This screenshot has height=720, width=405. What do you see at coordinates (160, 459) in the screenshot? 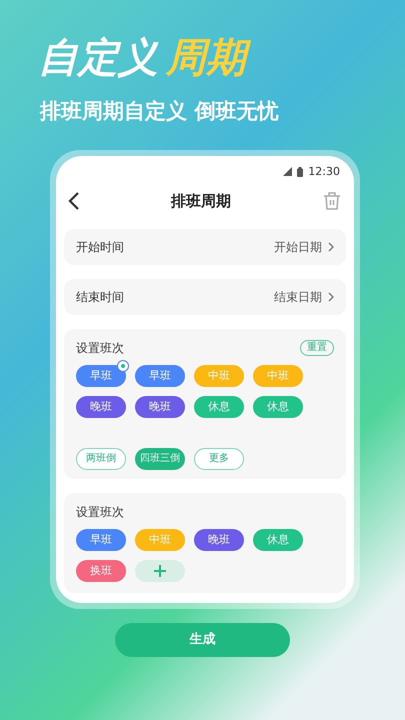
I see `mode-button: 四班三倒` at bounding box center [160, 459].